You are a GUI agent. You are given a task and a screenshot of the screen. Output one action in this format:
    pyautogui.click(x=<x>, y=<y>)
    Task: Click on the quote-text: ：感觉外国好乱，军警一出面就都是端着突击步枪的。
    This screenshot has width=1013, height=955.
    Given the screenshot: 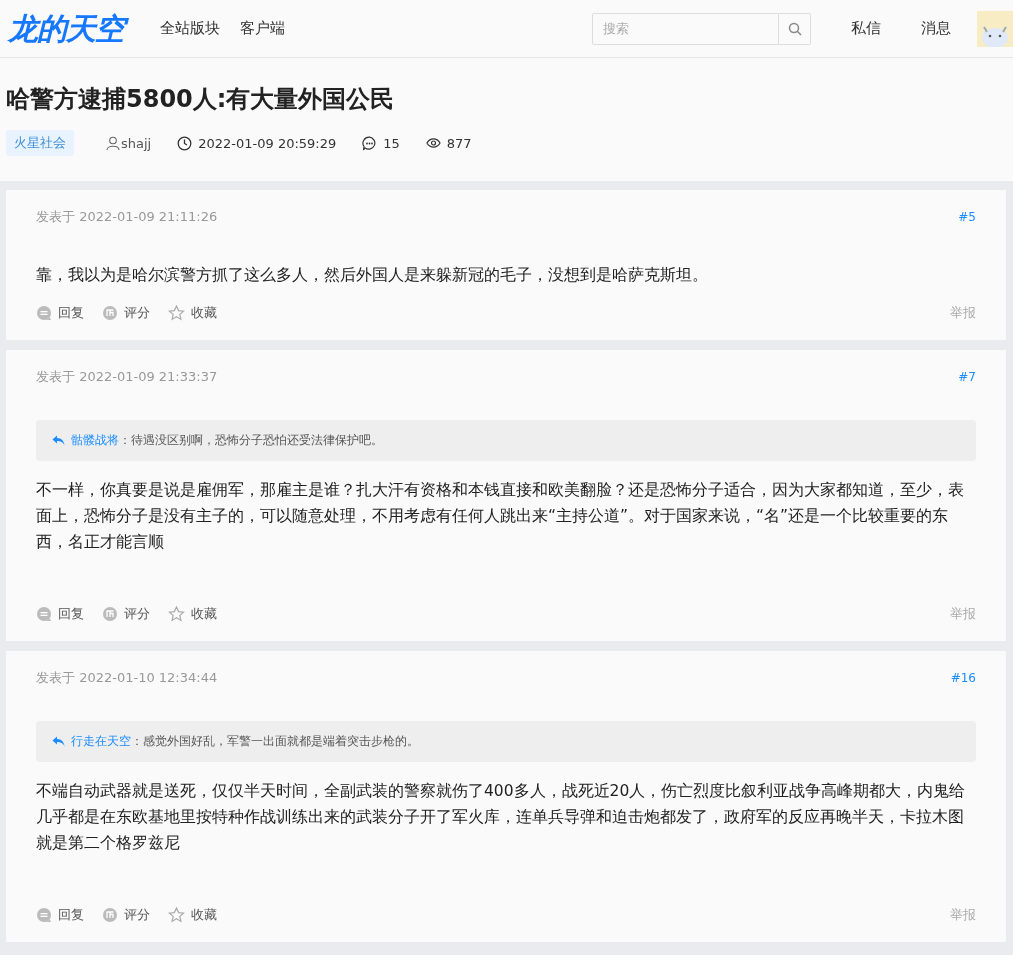 What is the action you would take?
    pyautogui.click(x=275, y=741)
    